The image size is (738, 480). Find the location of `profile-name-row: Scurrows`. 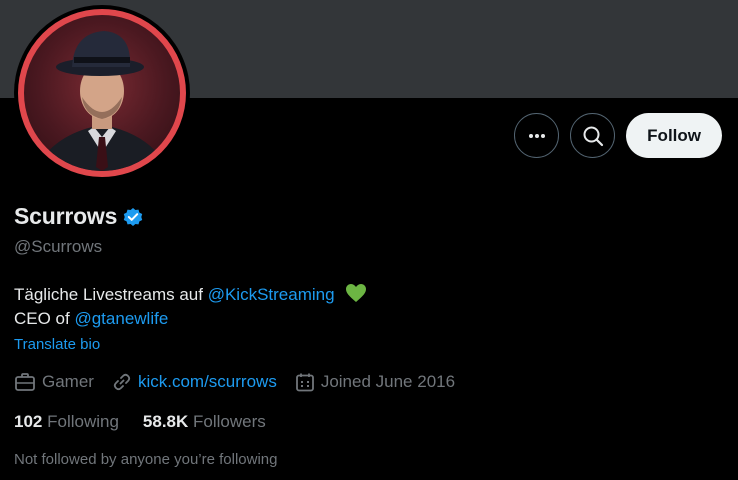

profile-name-row: Scurrows is located at coordinates (79, 216).